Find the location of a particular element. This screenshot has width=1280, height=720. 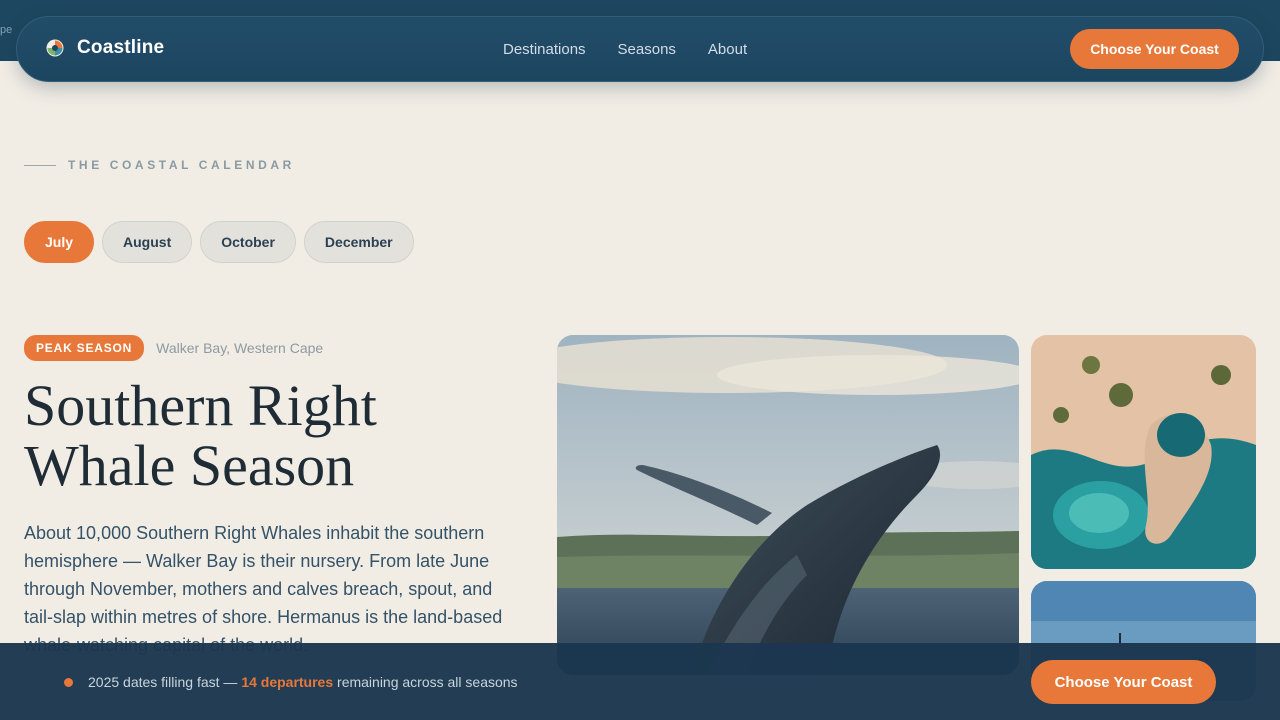

departures-count: 14 departures is located at coordinates (287, 682).